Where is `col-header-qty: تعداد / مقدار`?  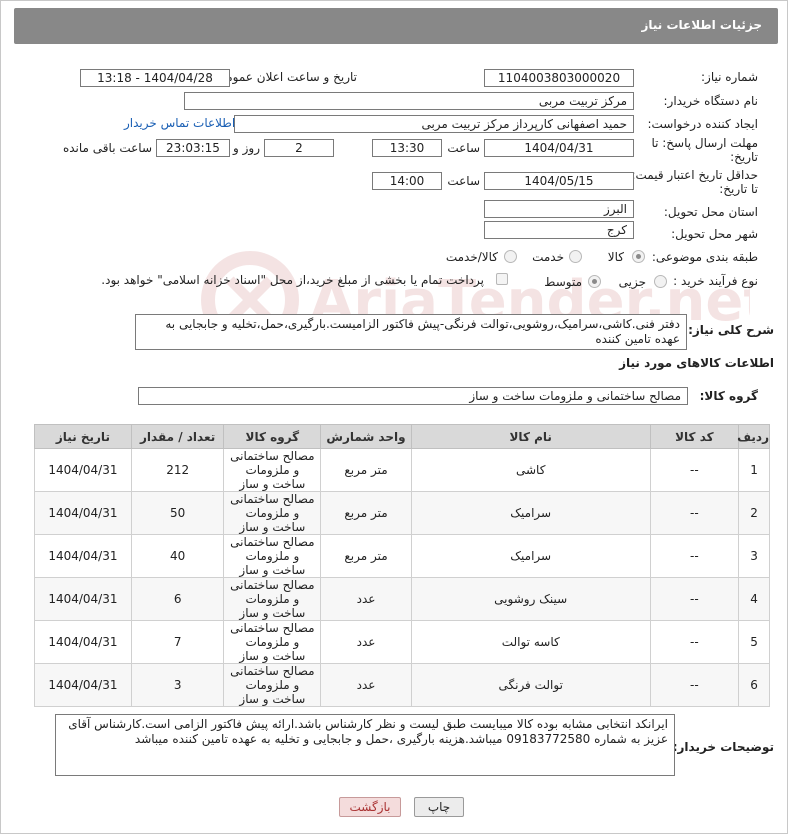
col-header-qty: تعداد / مقدار is located at coordinates (177, 436).